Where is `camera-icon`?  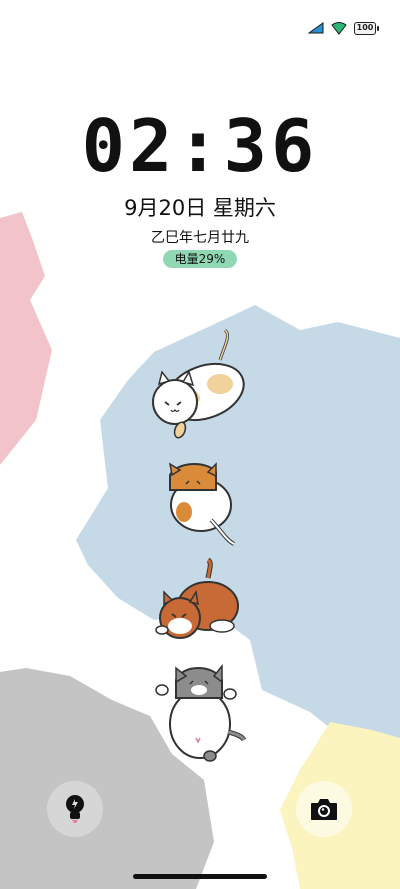 camera-icon is located at coordinates (324, 809).